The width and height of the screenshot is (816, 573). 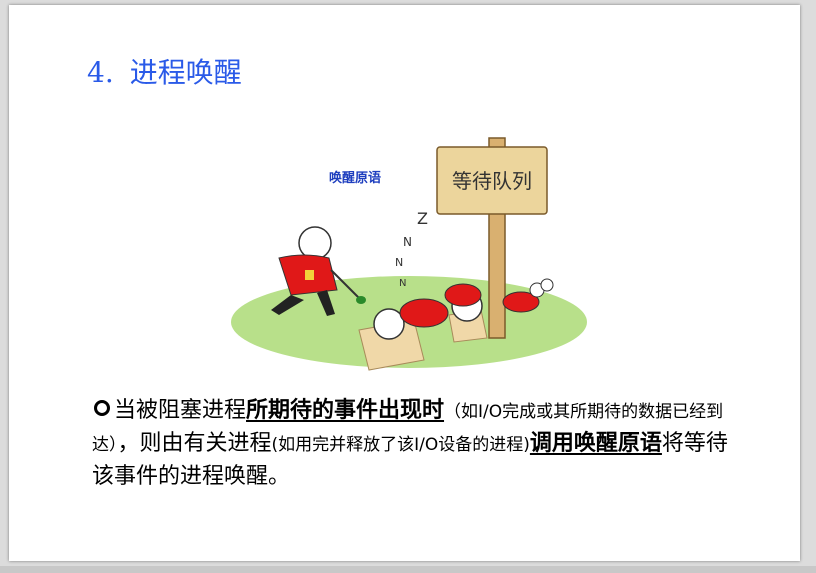 I want to click on title-number: 4., so click(x=100, y=72).